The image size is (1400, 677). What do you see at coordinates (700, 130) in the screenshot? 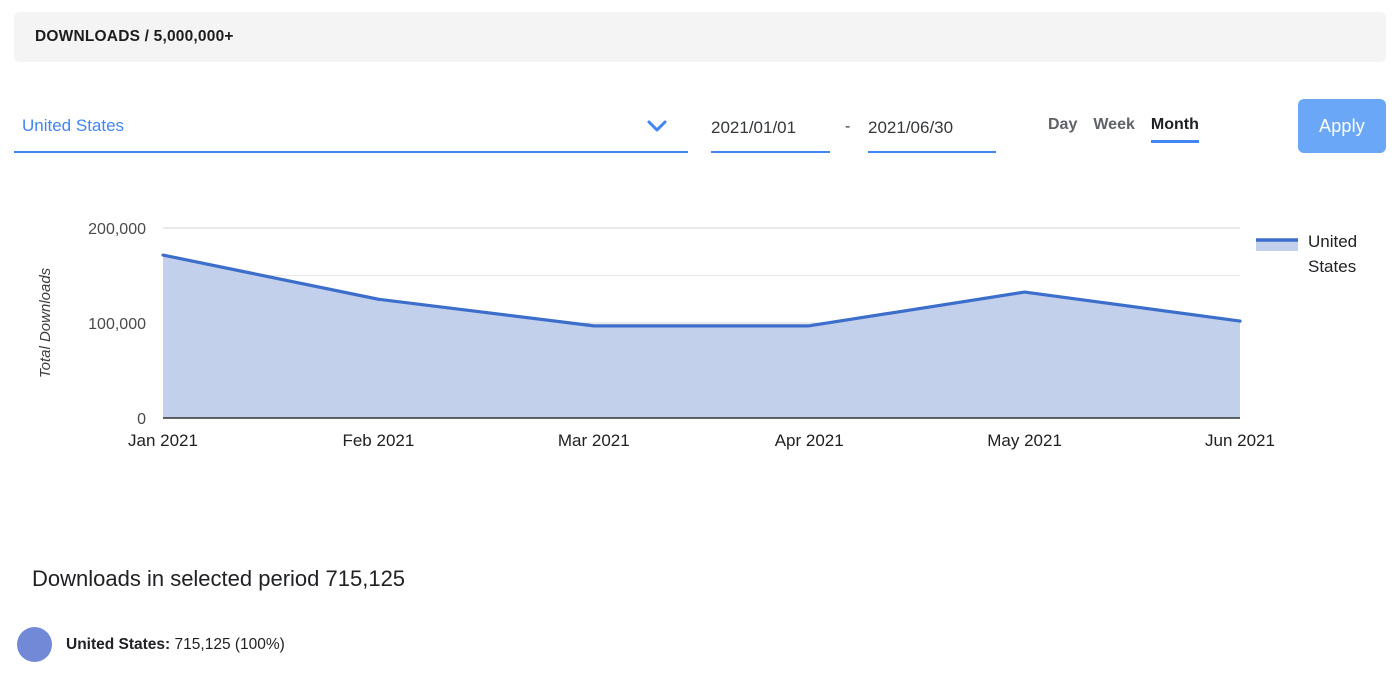
I see `filter-controls: United States - Day Week Month Apply` at bounding box center [700, 130].